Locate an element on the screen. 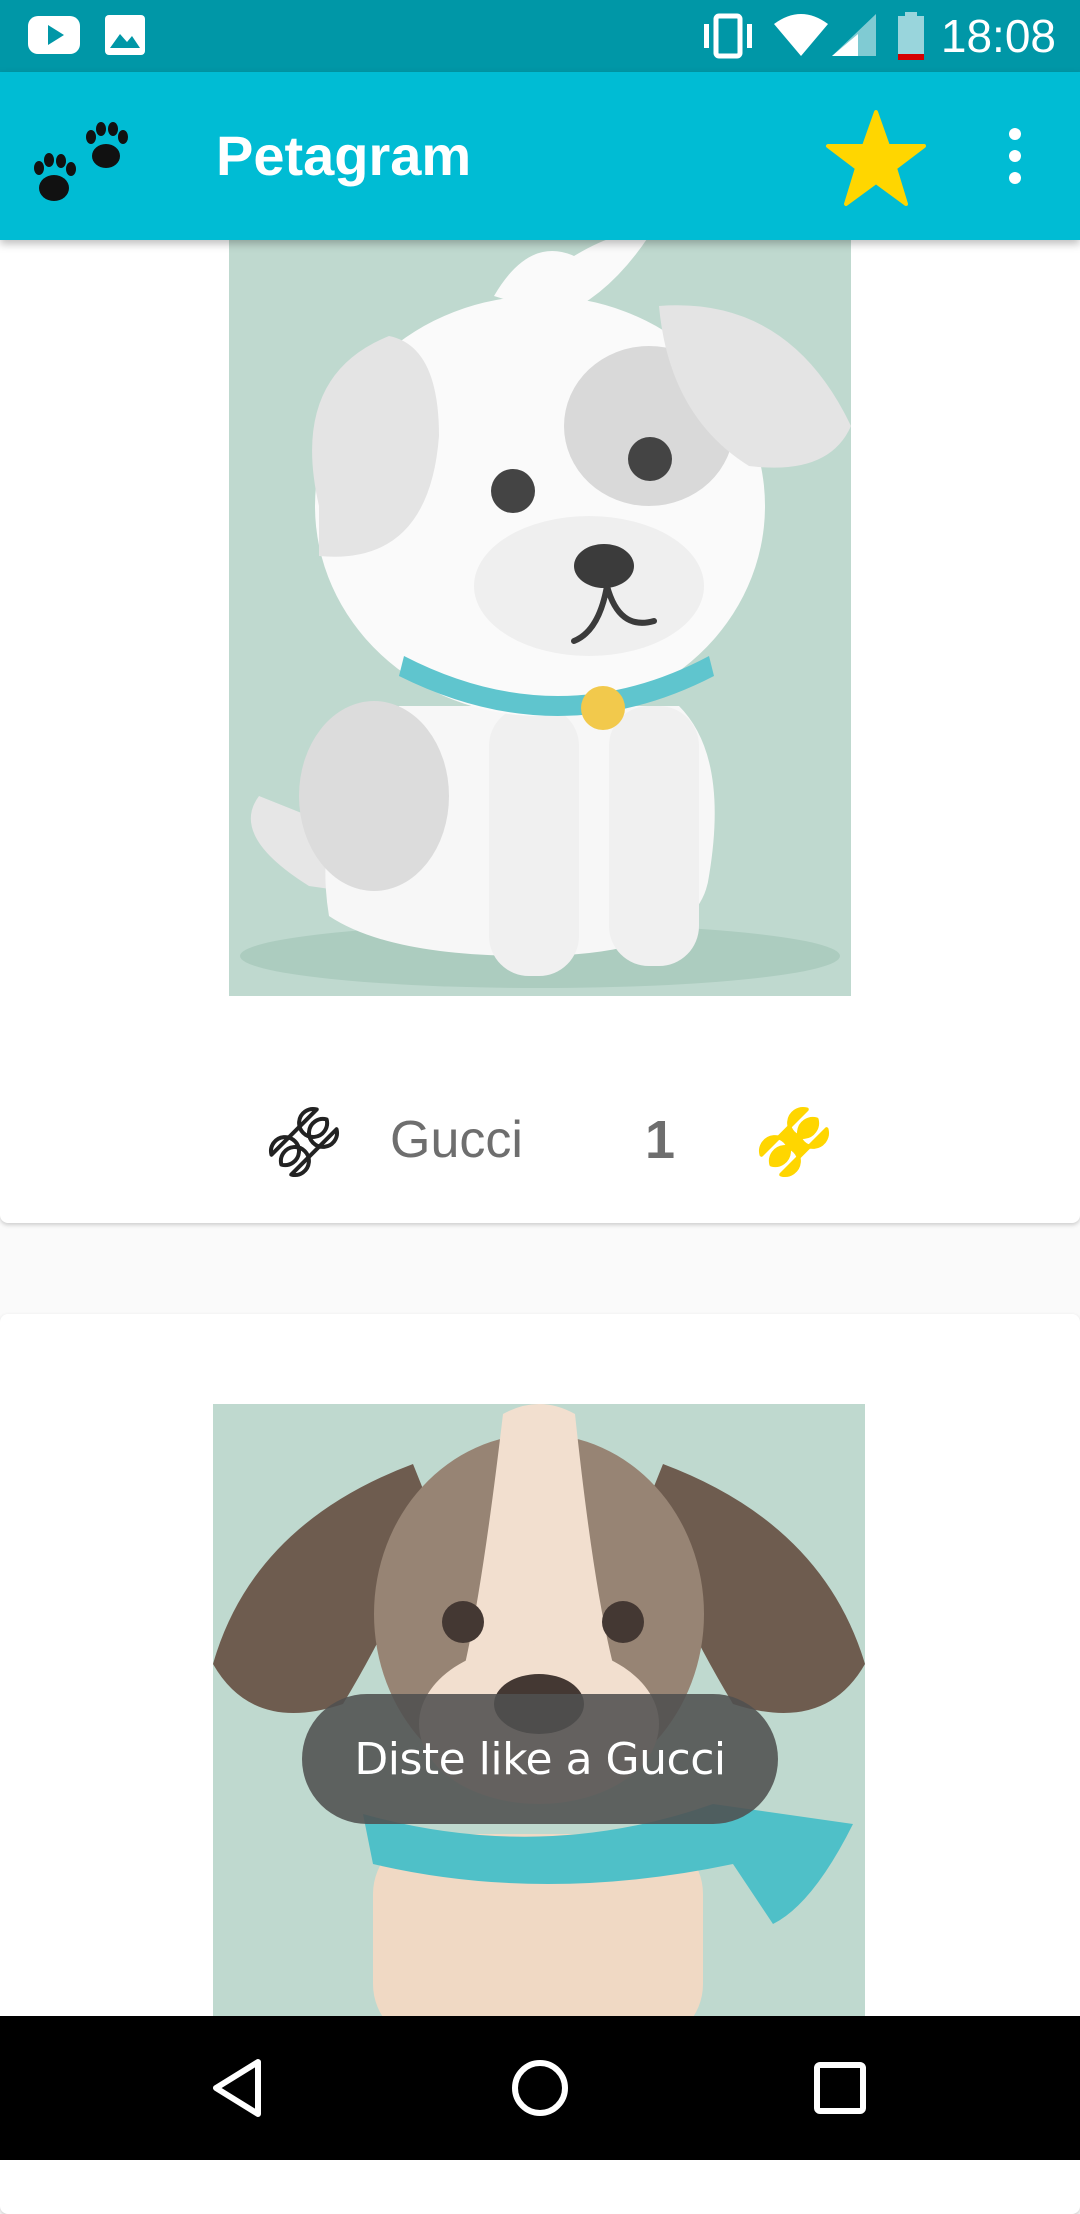 This screenshot has height=2214, width=1080. home-icon is located at coordinates (540, 2088).